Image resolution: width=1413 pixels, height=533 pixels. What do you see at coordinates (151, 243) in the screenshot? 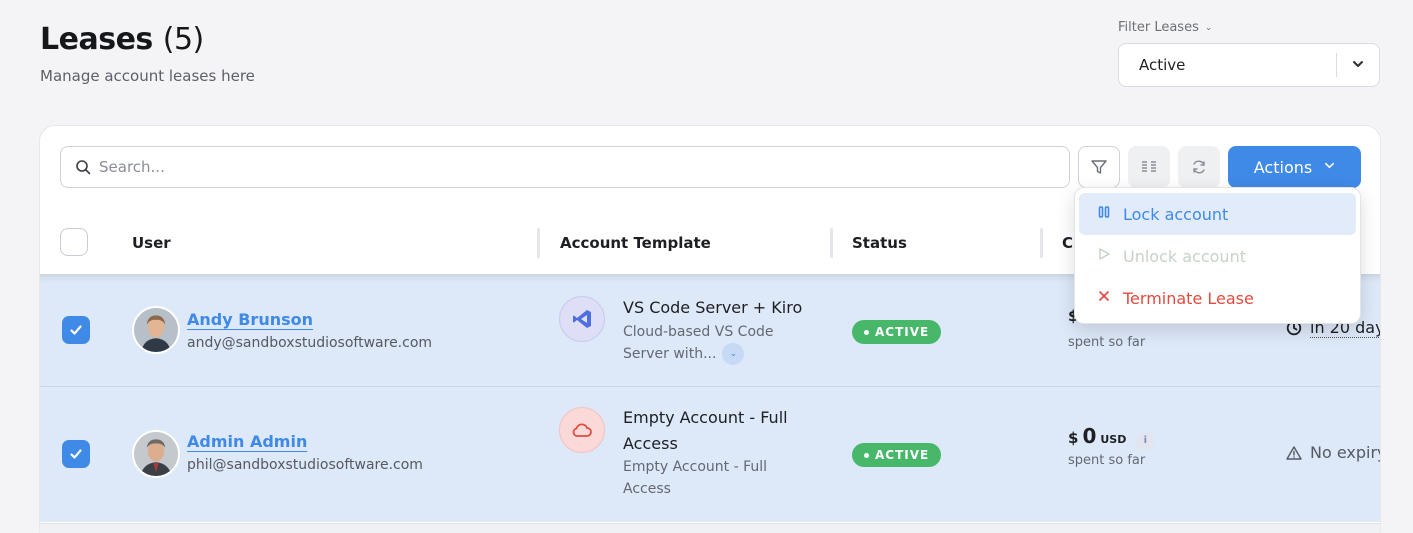
I see `column-header-user: User` at bounding box center [151, 243].